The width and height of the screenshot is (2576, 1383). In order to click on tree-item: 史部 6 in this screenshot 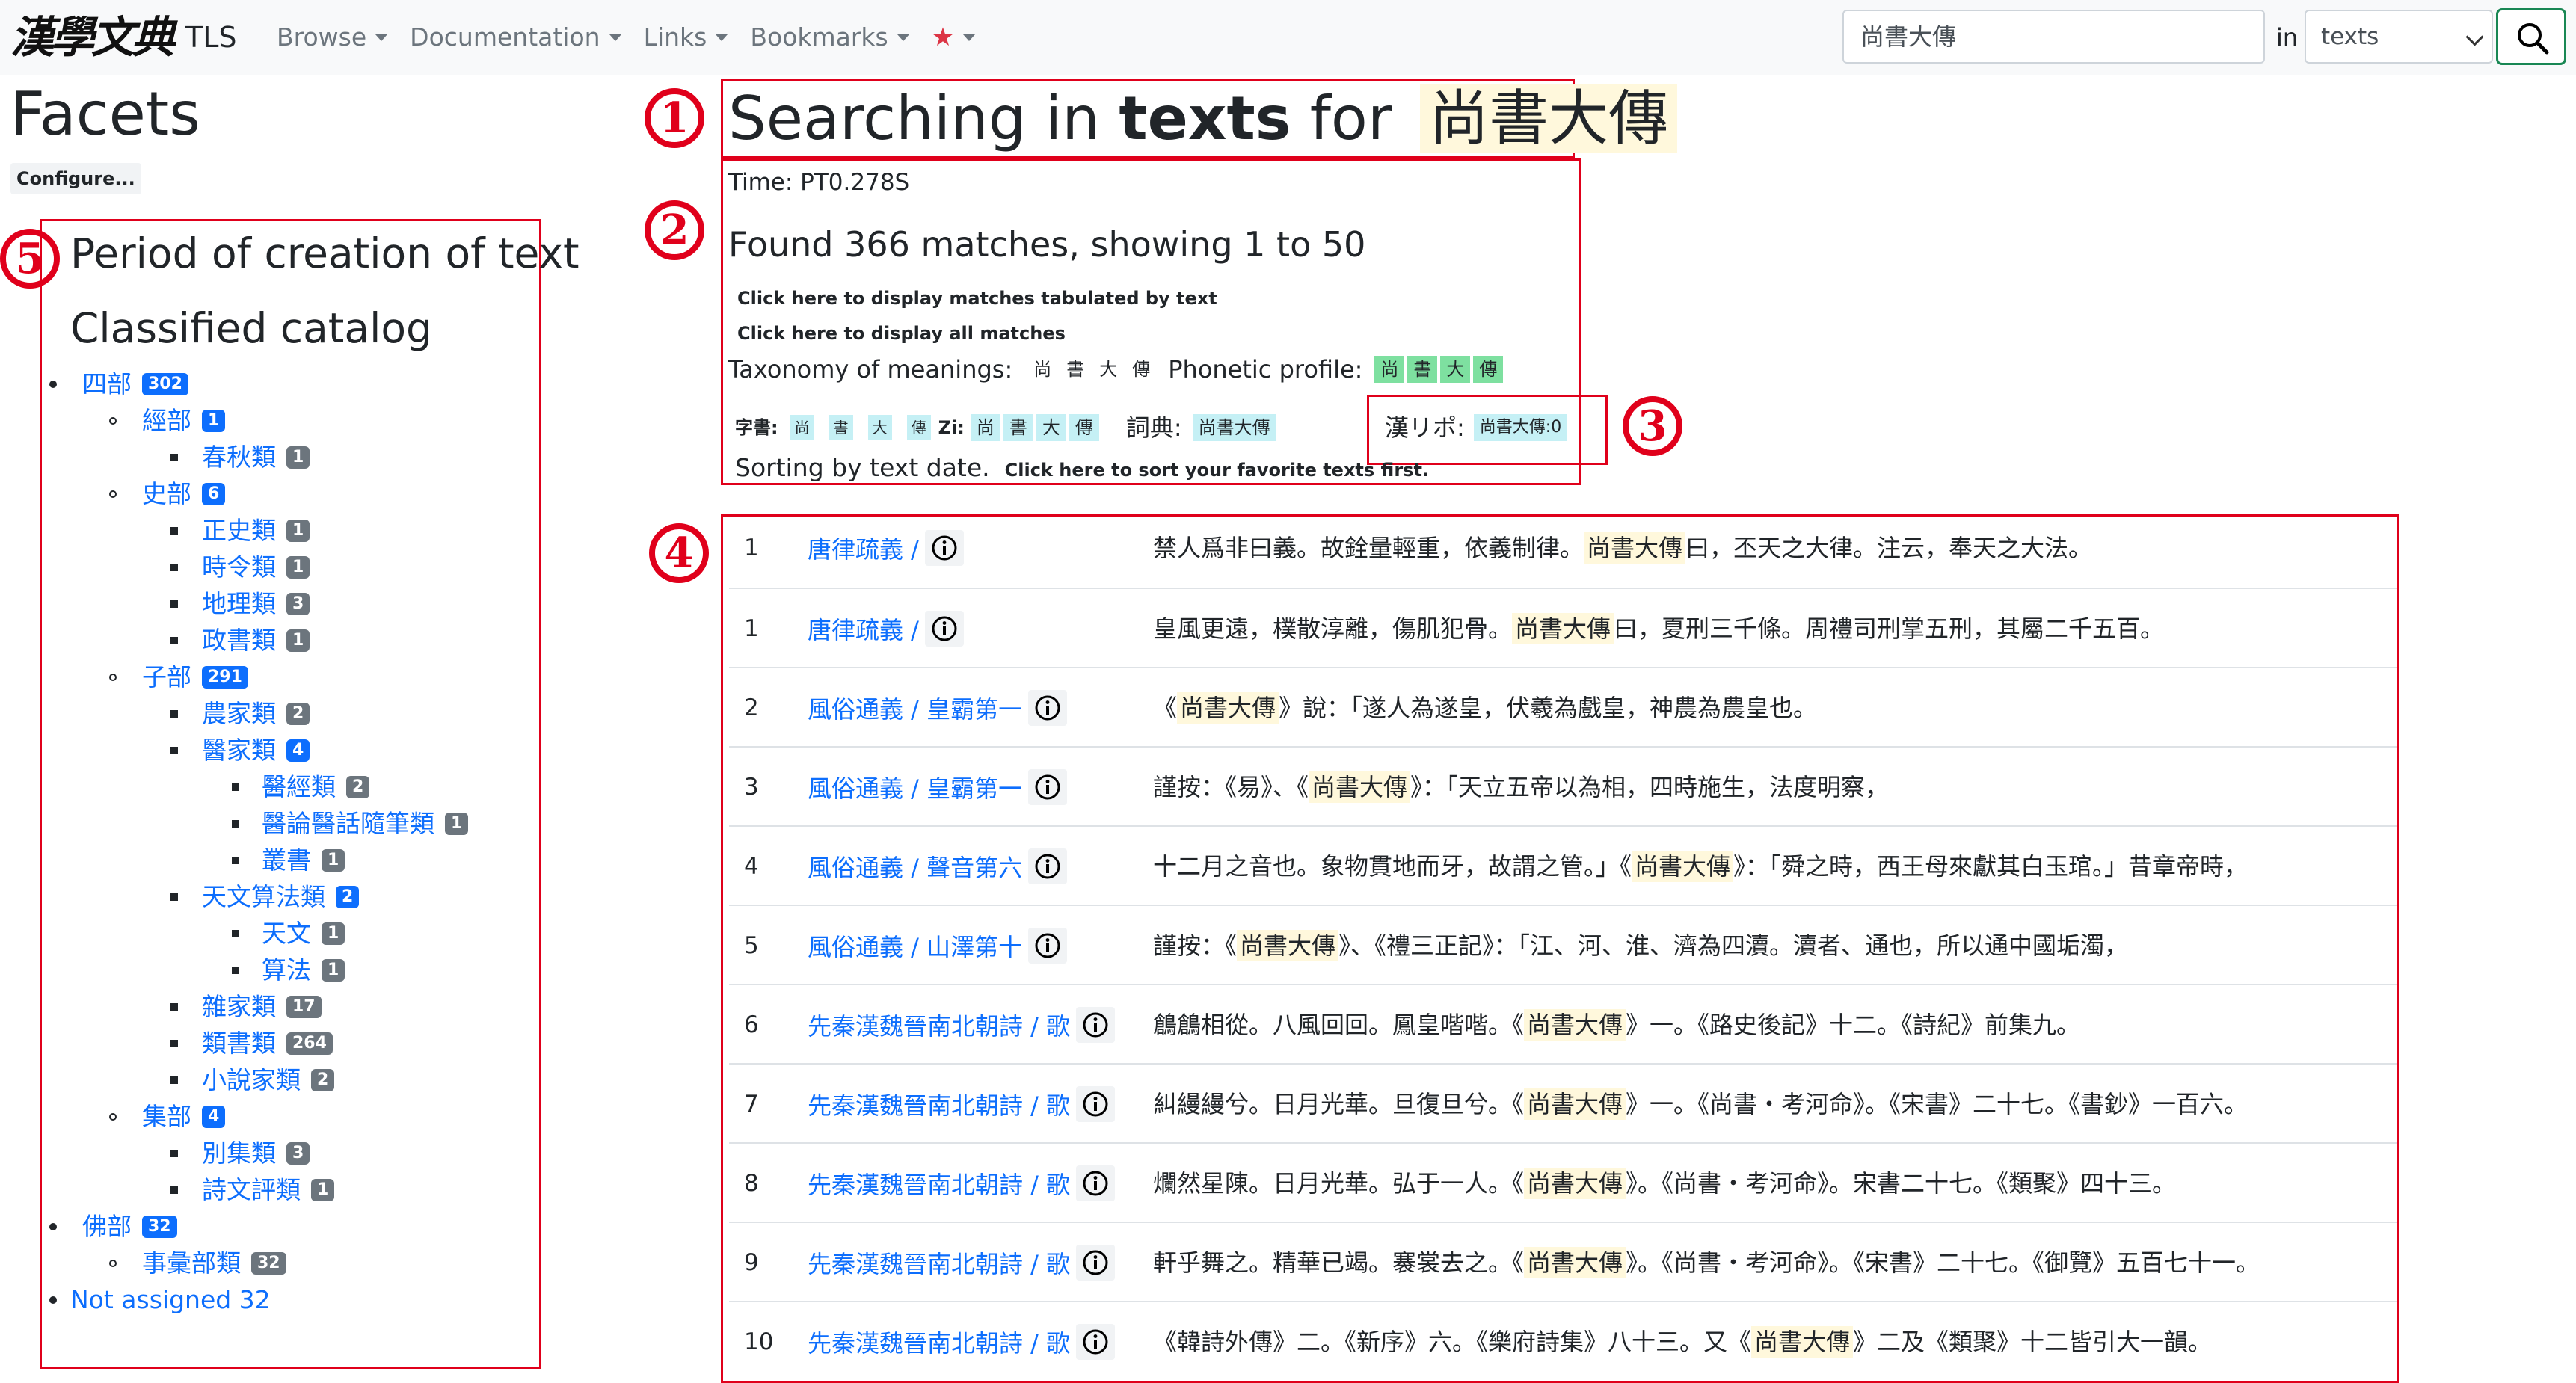, I will do `click(184, 494)`.